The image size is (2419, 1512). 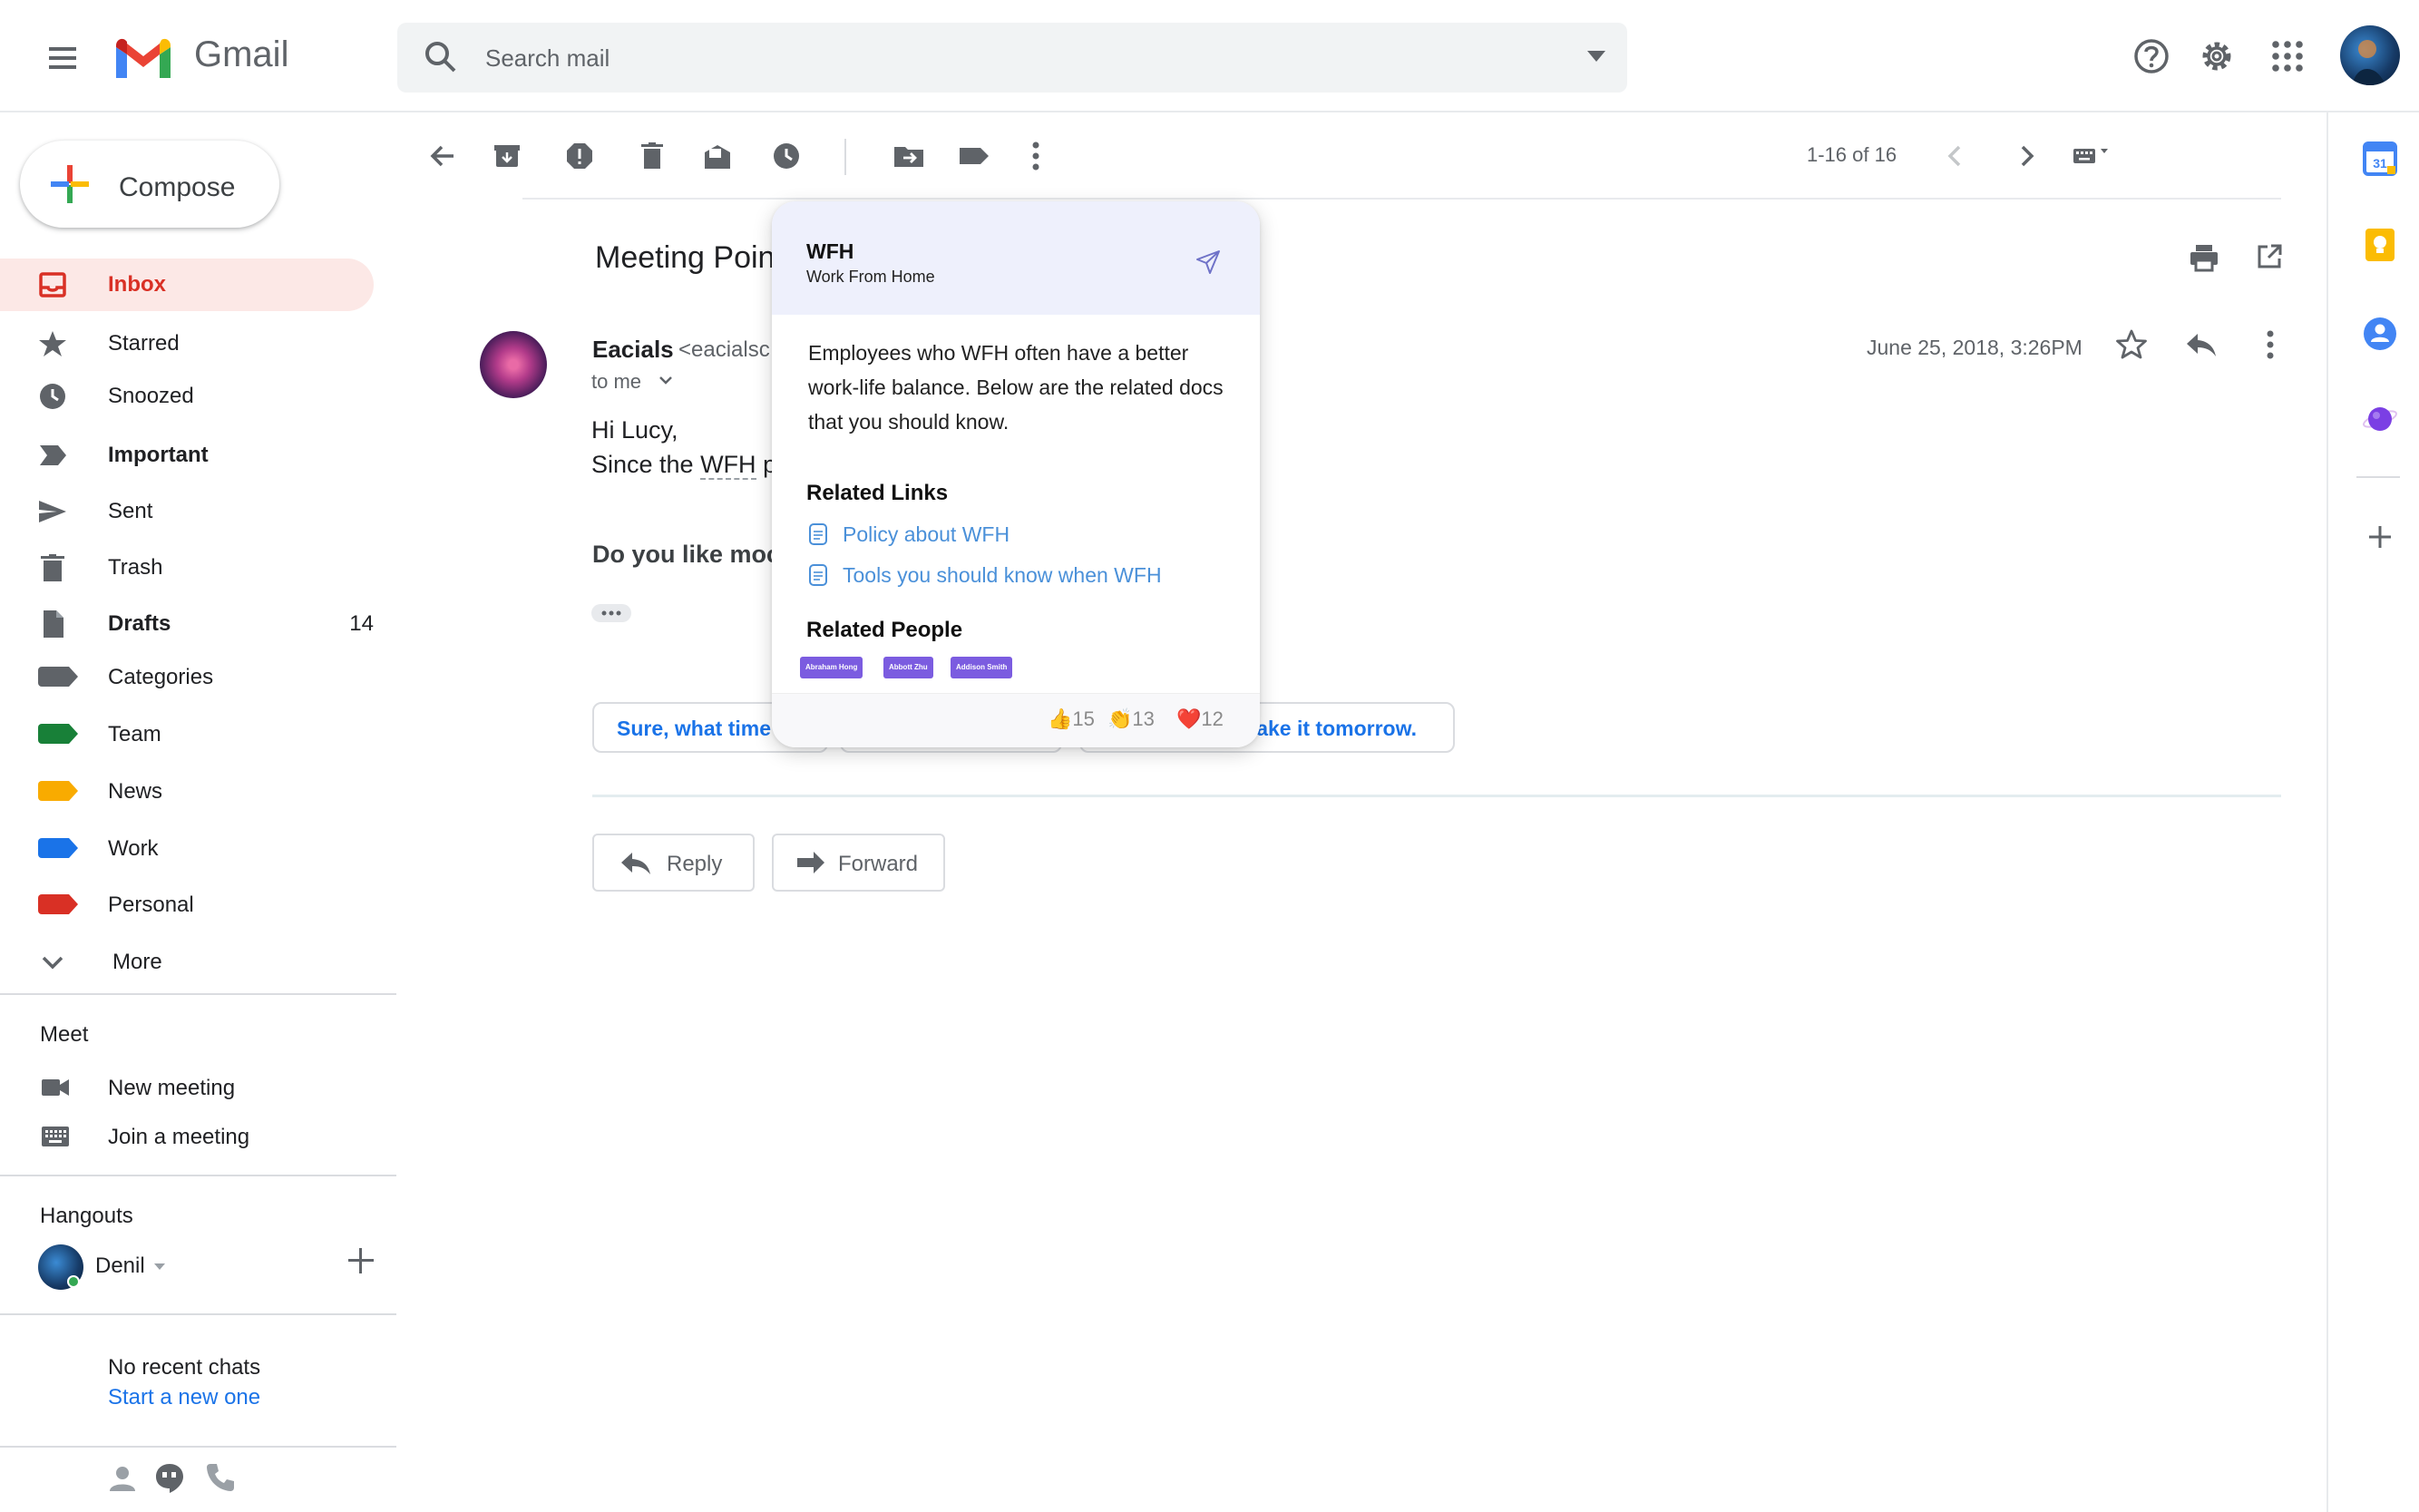 I want to click on sender-name: Eacials, so click(x=633, y=350).